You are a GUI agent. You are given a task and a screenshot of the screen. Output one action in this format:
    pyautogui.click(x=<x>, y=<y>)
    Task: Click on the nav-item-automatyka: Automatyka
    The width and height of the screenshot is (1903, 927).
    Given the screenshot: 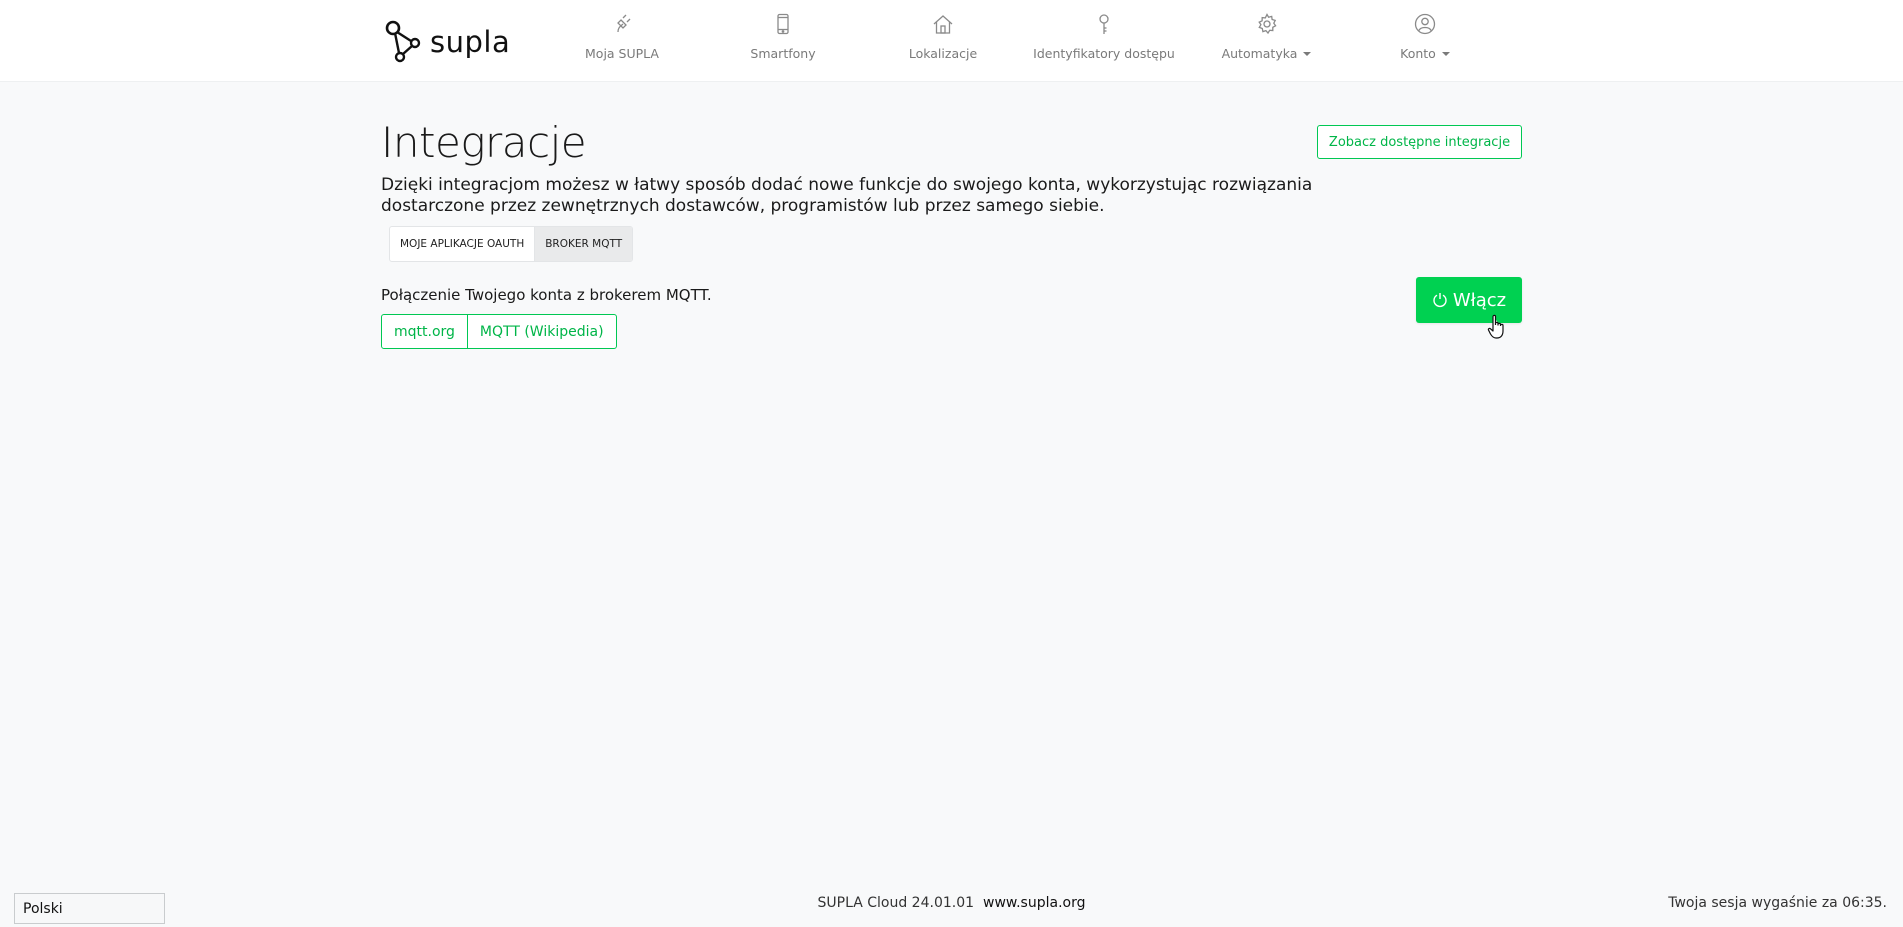 What is the action you would take?
    pyautogui.click(x=1266, y=42)
    